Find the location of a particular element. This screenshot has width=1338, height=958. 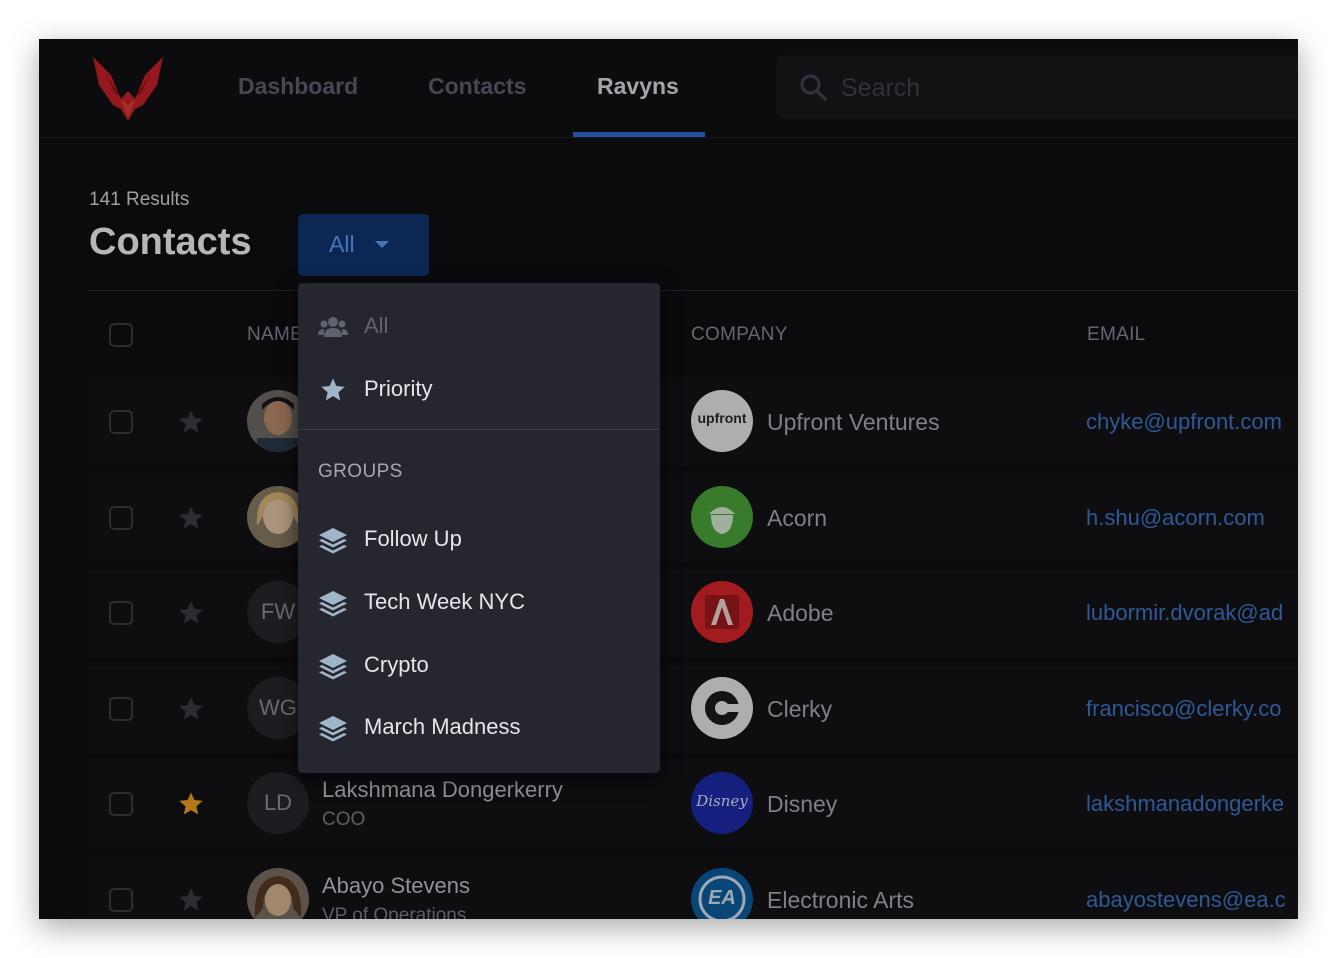

company-name: Adobe is located at coordinates (800, 613).